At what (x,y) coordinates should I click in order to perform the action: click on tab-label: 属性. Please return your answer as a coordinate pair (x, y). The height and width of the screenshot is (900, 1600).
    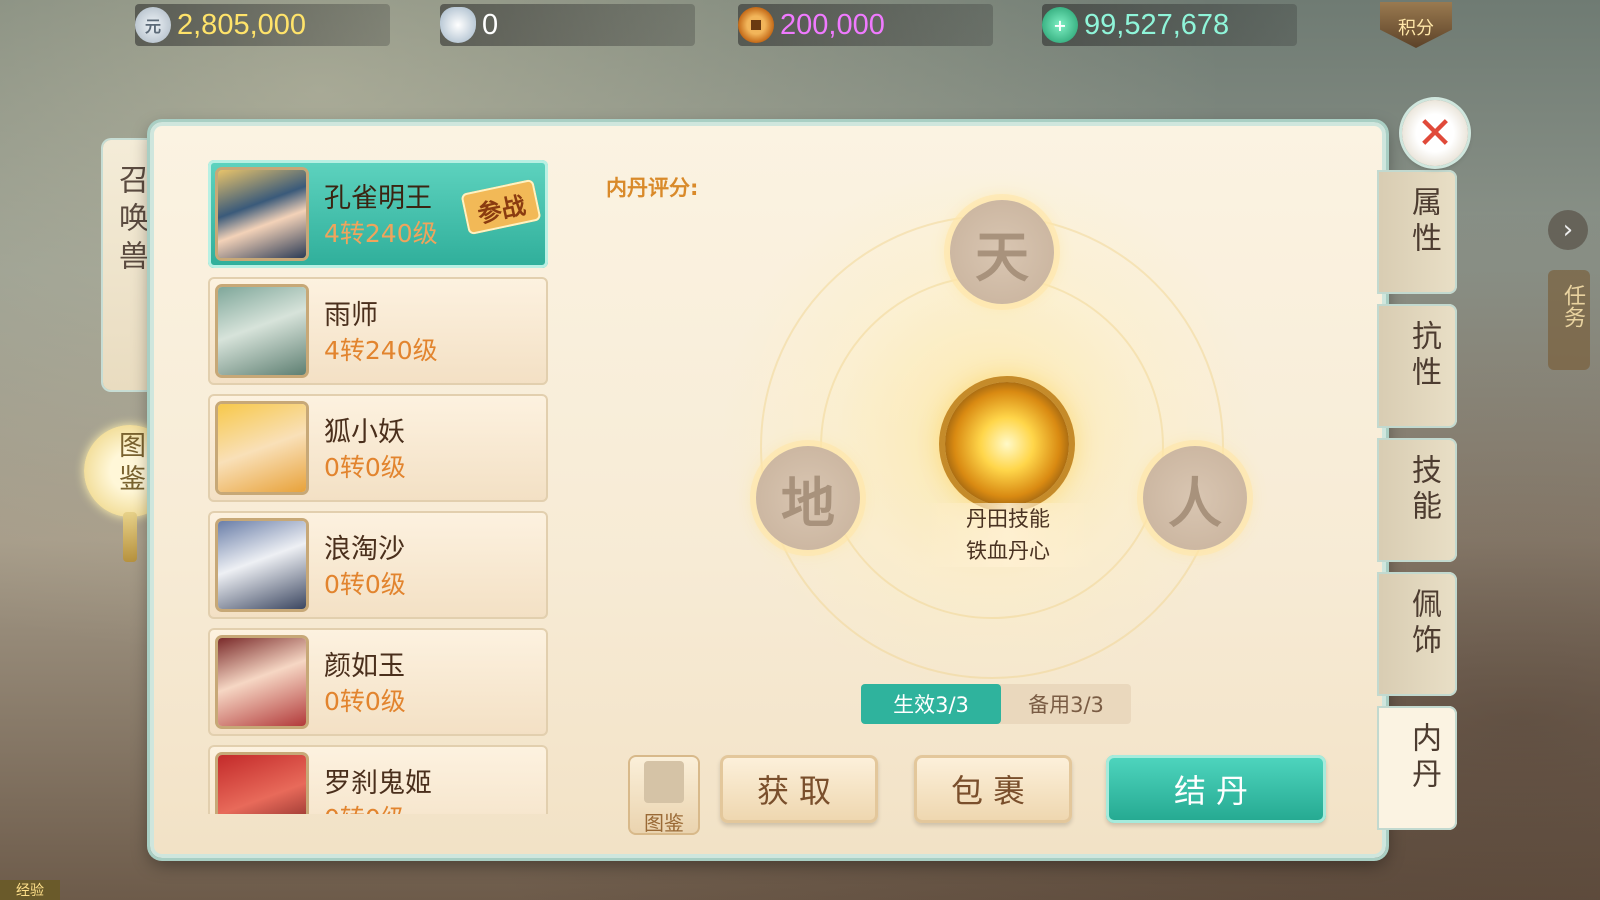
    Looking at the image, I should click on (1423, 222).